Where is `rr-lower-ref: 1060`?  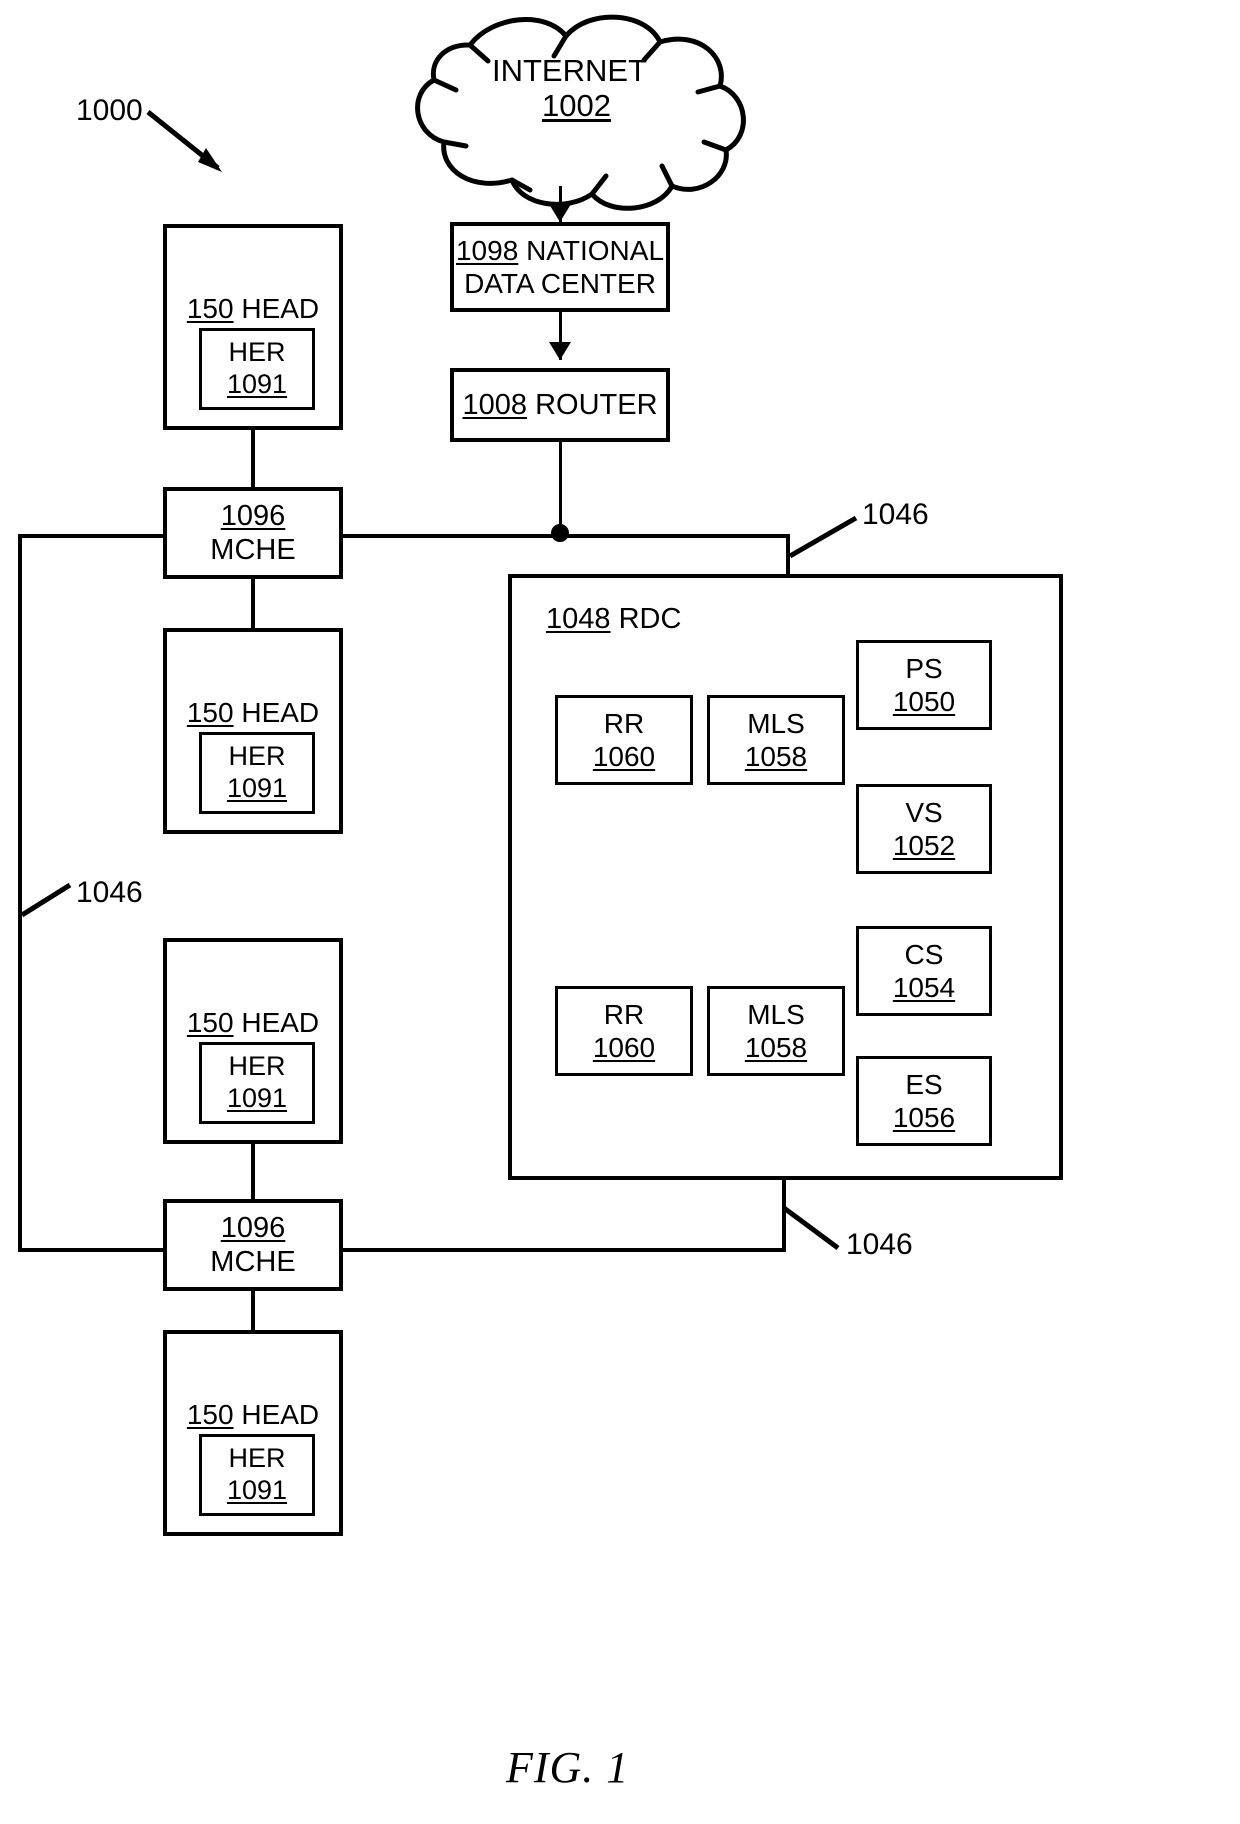 rr-lower-ref: 1060 is located at coordinates (624, 1047).